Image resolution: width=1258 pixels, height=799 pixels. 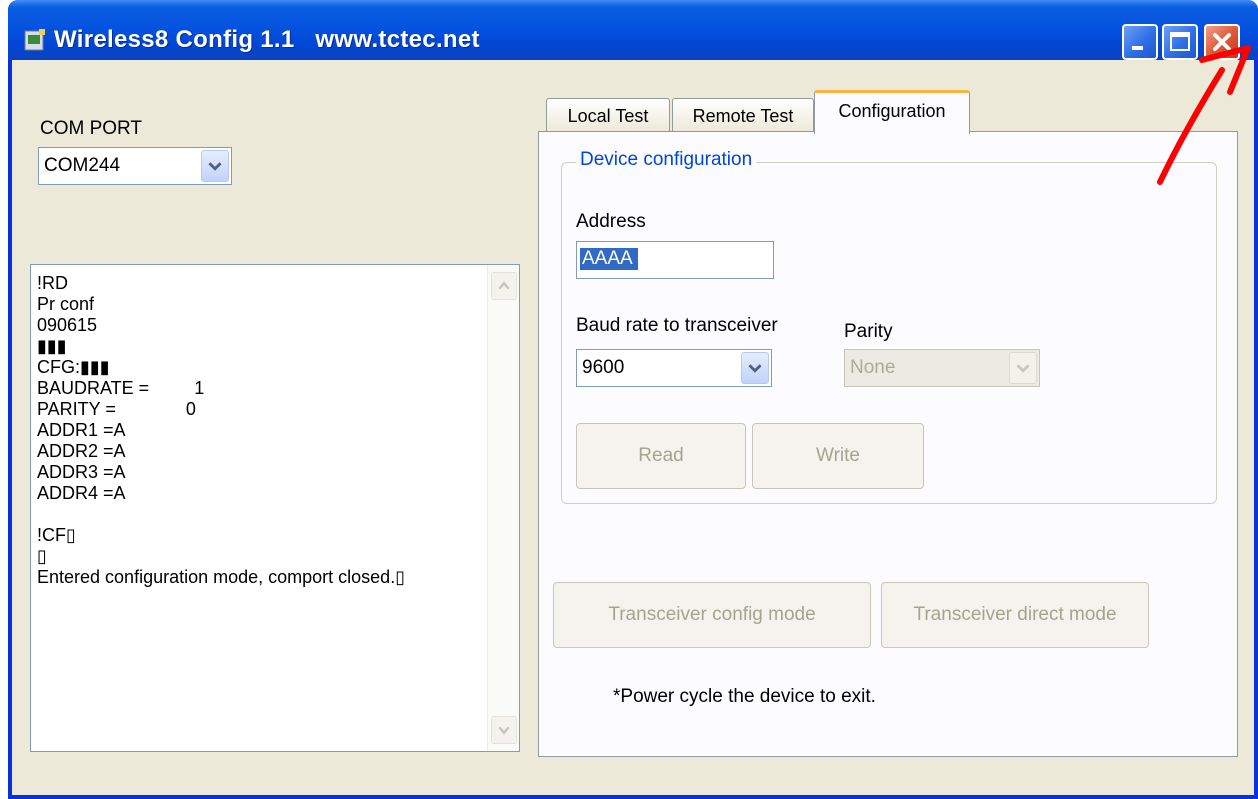 What do you see at coordinates (666, 160) in the screenshot?
I see `group-title: Device configuration` at bounding box center [666, 160].